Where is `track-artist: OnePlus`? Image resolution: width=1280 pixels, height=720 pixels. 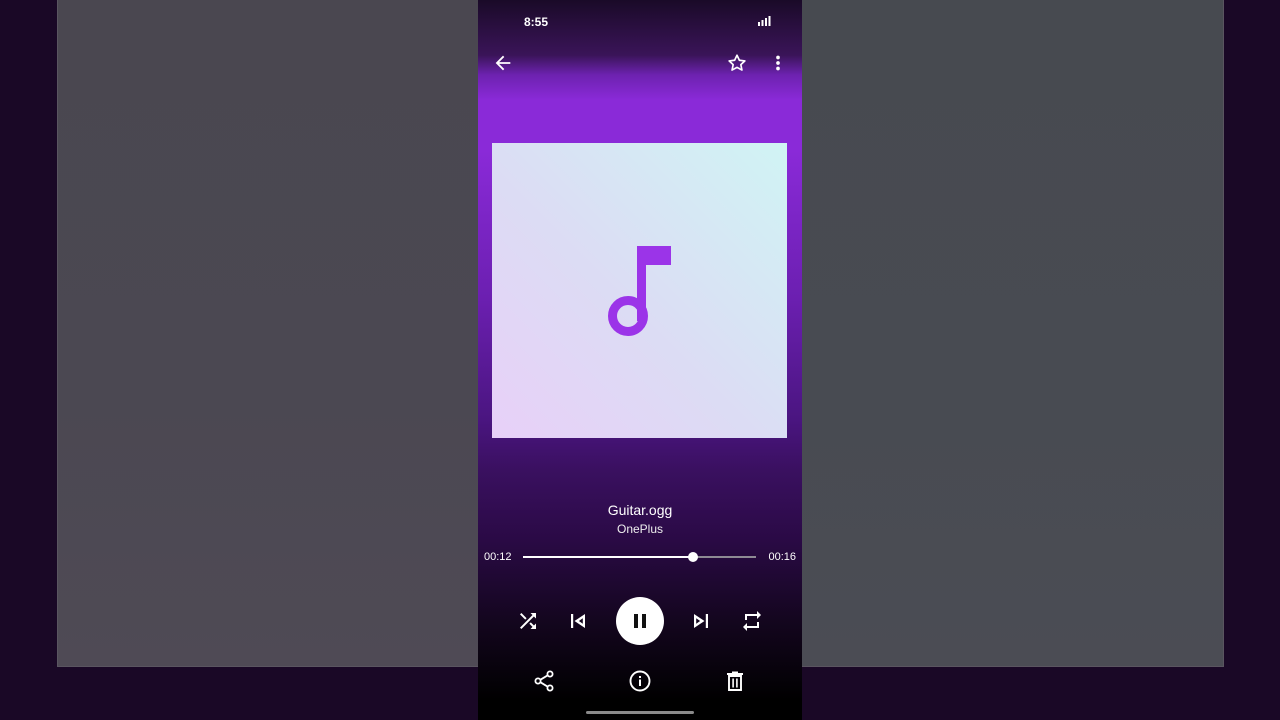 track-artist: OnePlus is located at coordinates (640, 529).